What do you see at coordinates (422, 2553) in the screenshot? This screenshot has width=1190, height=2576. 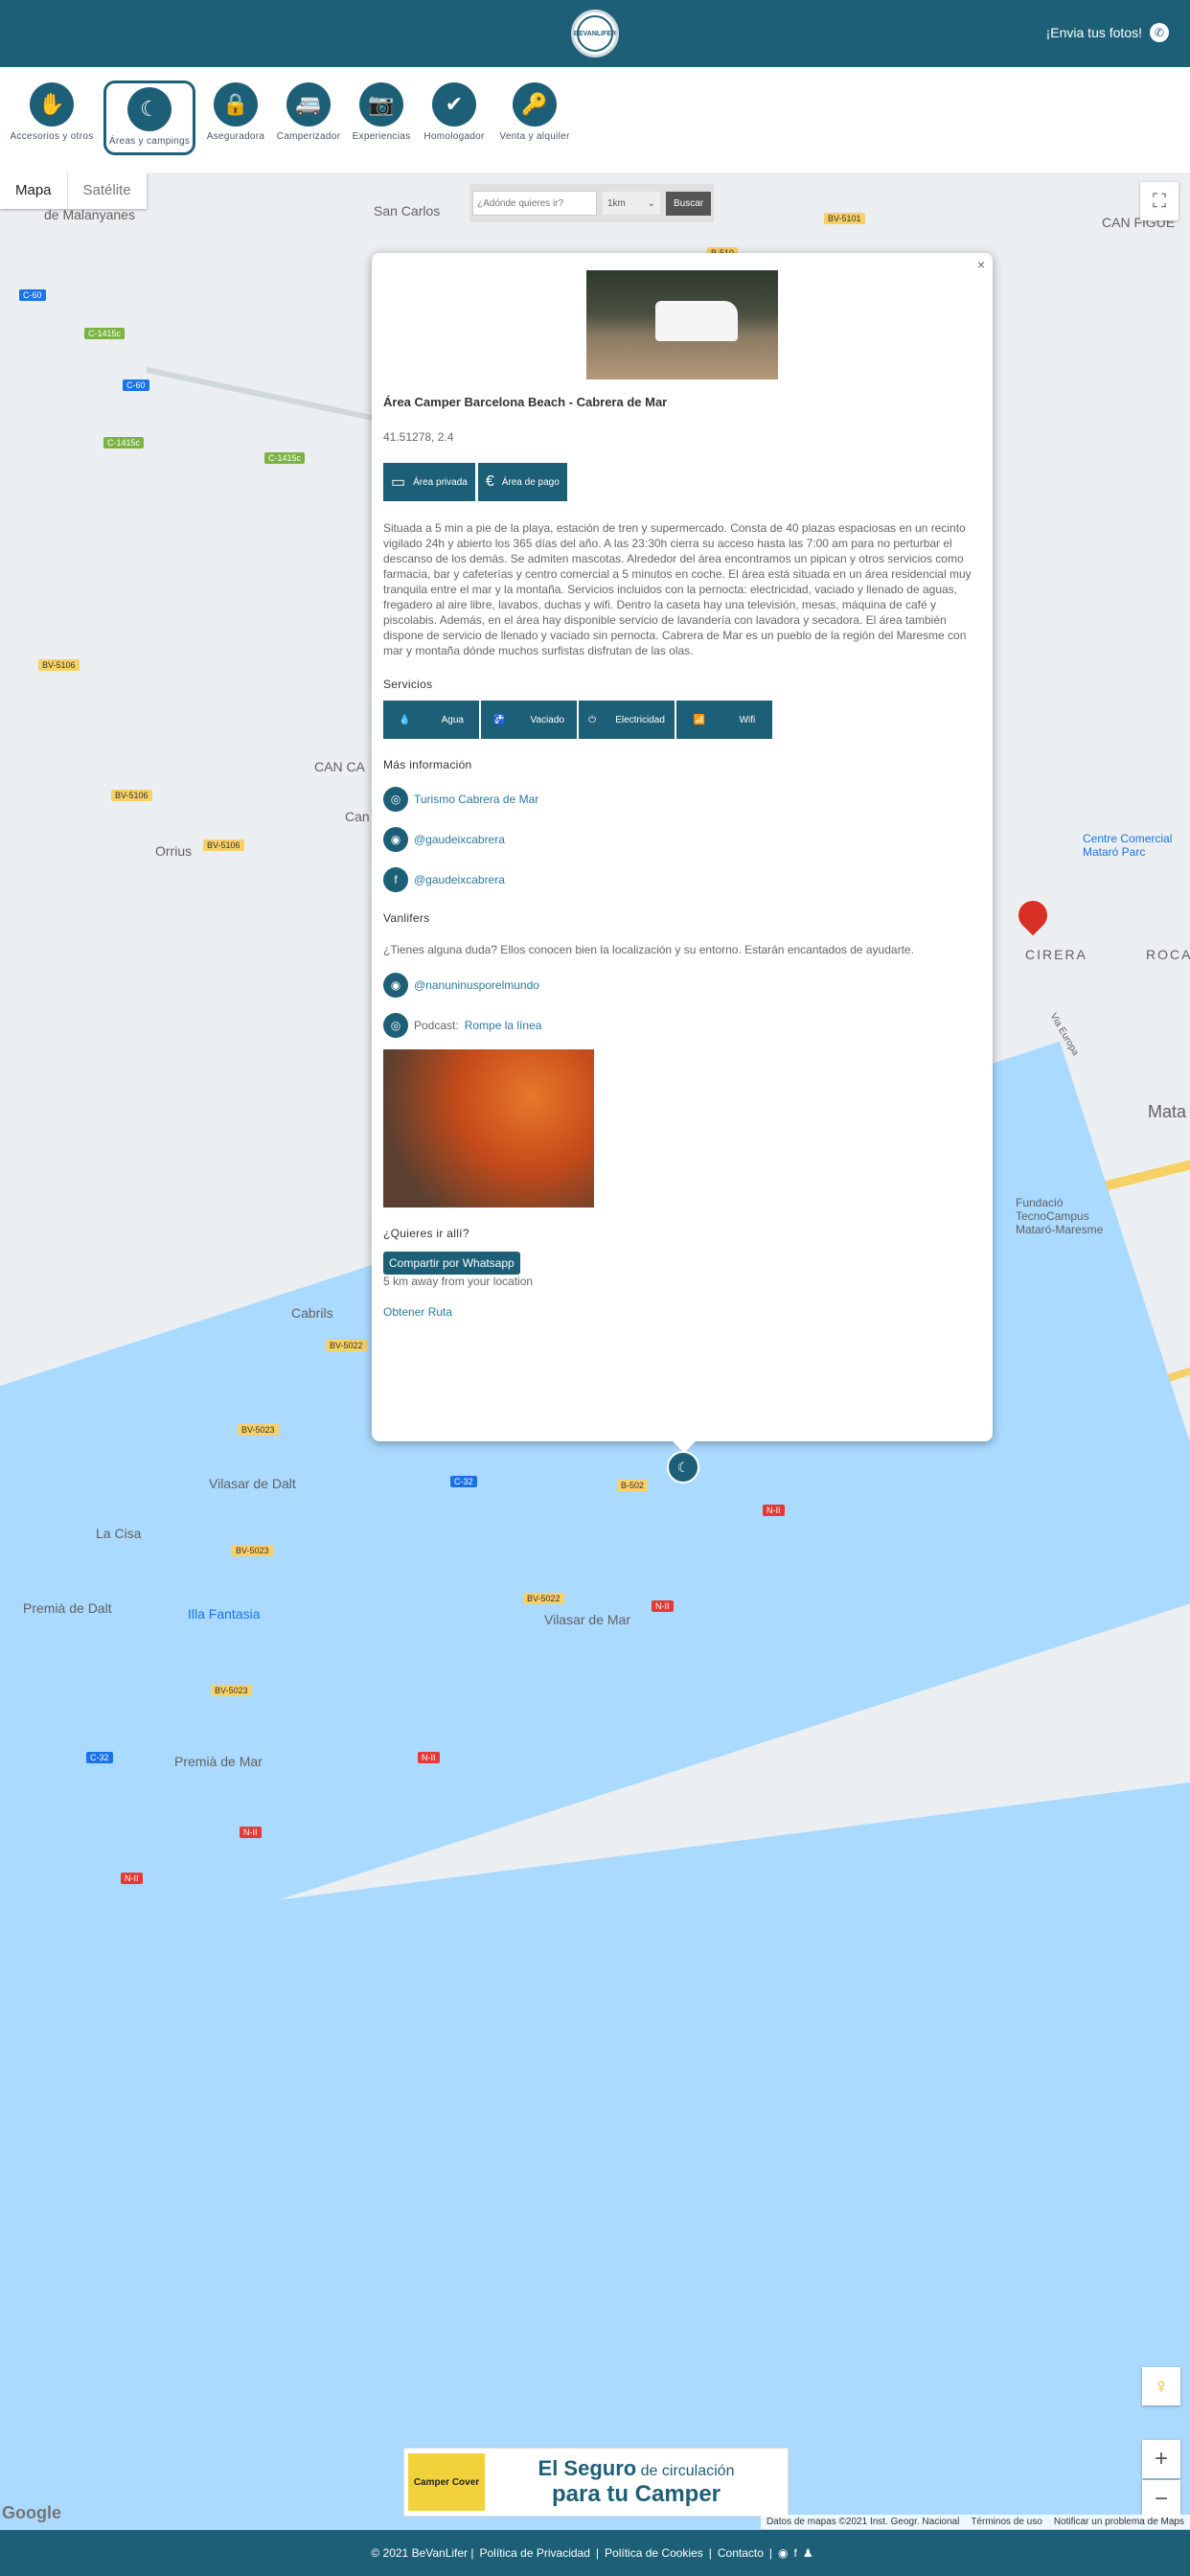 I see `footer-copyright: © 2021 BeVanLifer |` at bounding box center [422, 2553].